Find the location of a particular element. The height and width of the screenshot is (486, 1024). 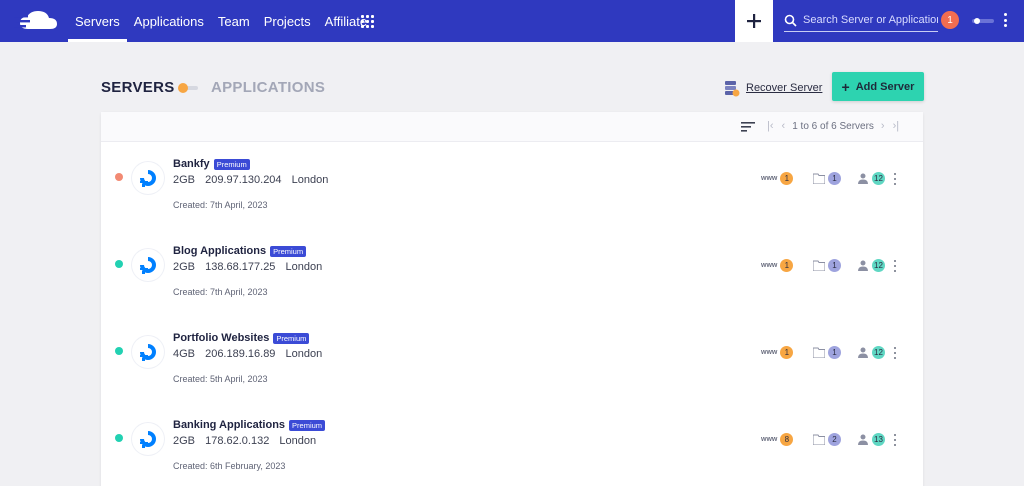

stat-www: www 8 is located at coordinates (777, 439).